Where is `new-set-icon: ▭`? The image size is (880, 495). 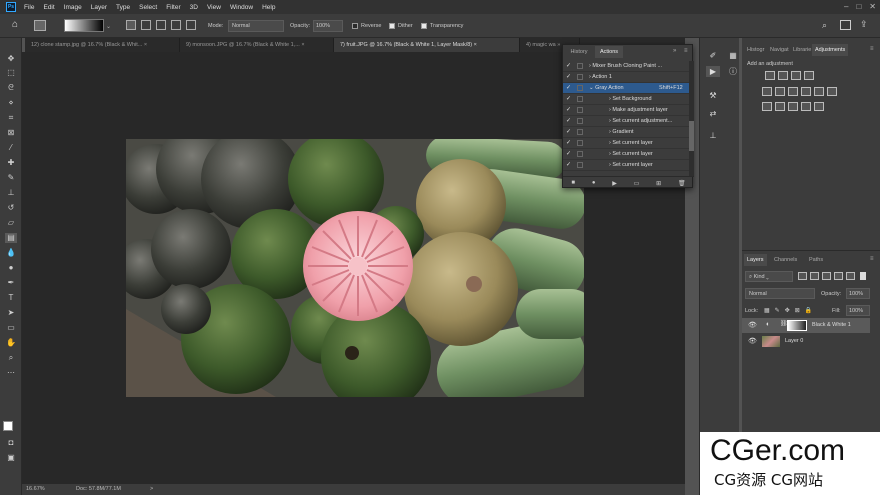 new-set-icon: ▭ is located at coordinates (637, 183).